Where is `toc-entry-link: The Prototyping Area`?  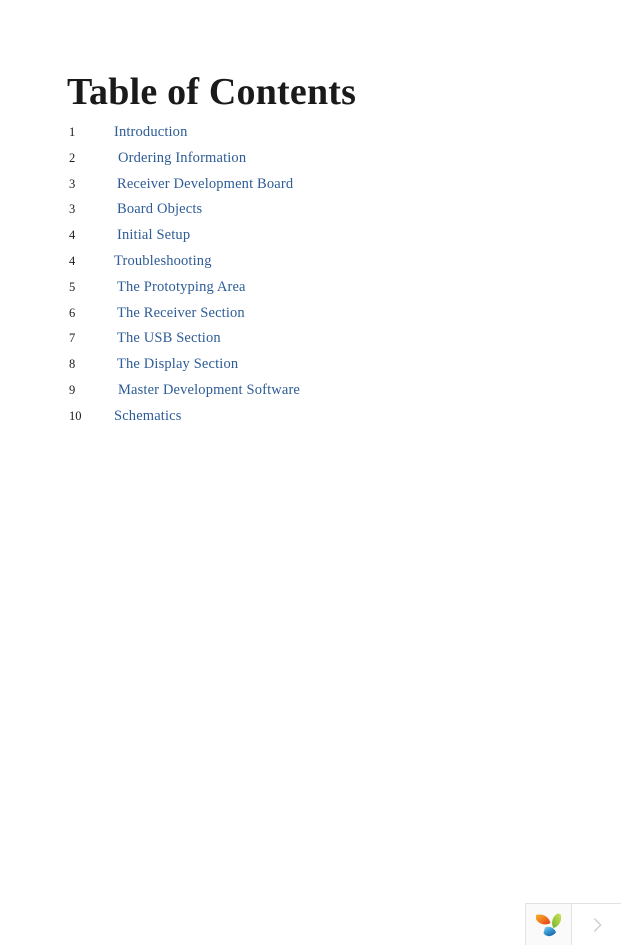
toc-entry-link: The Prototyping Area is located at coordinates (181, 287).